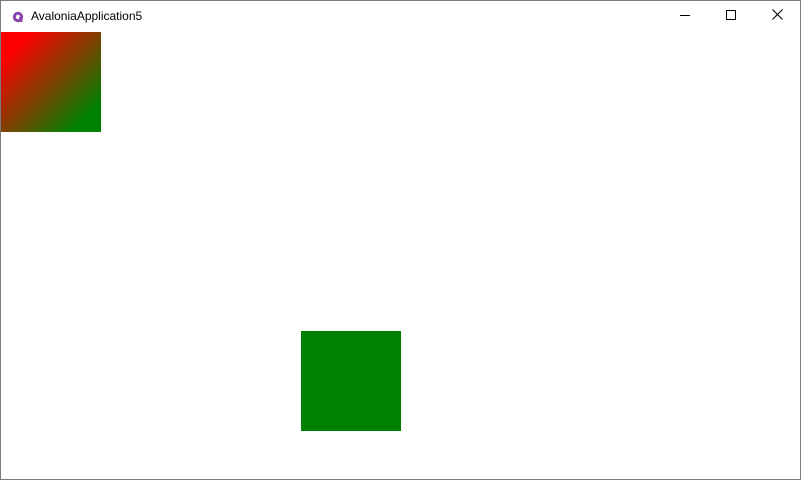 This screenshot has width=801, height=480. What do you see at coordinates (351, 381) in the screenshot?
I see `solid-green-rectangle` at bounding box center [351, 381].